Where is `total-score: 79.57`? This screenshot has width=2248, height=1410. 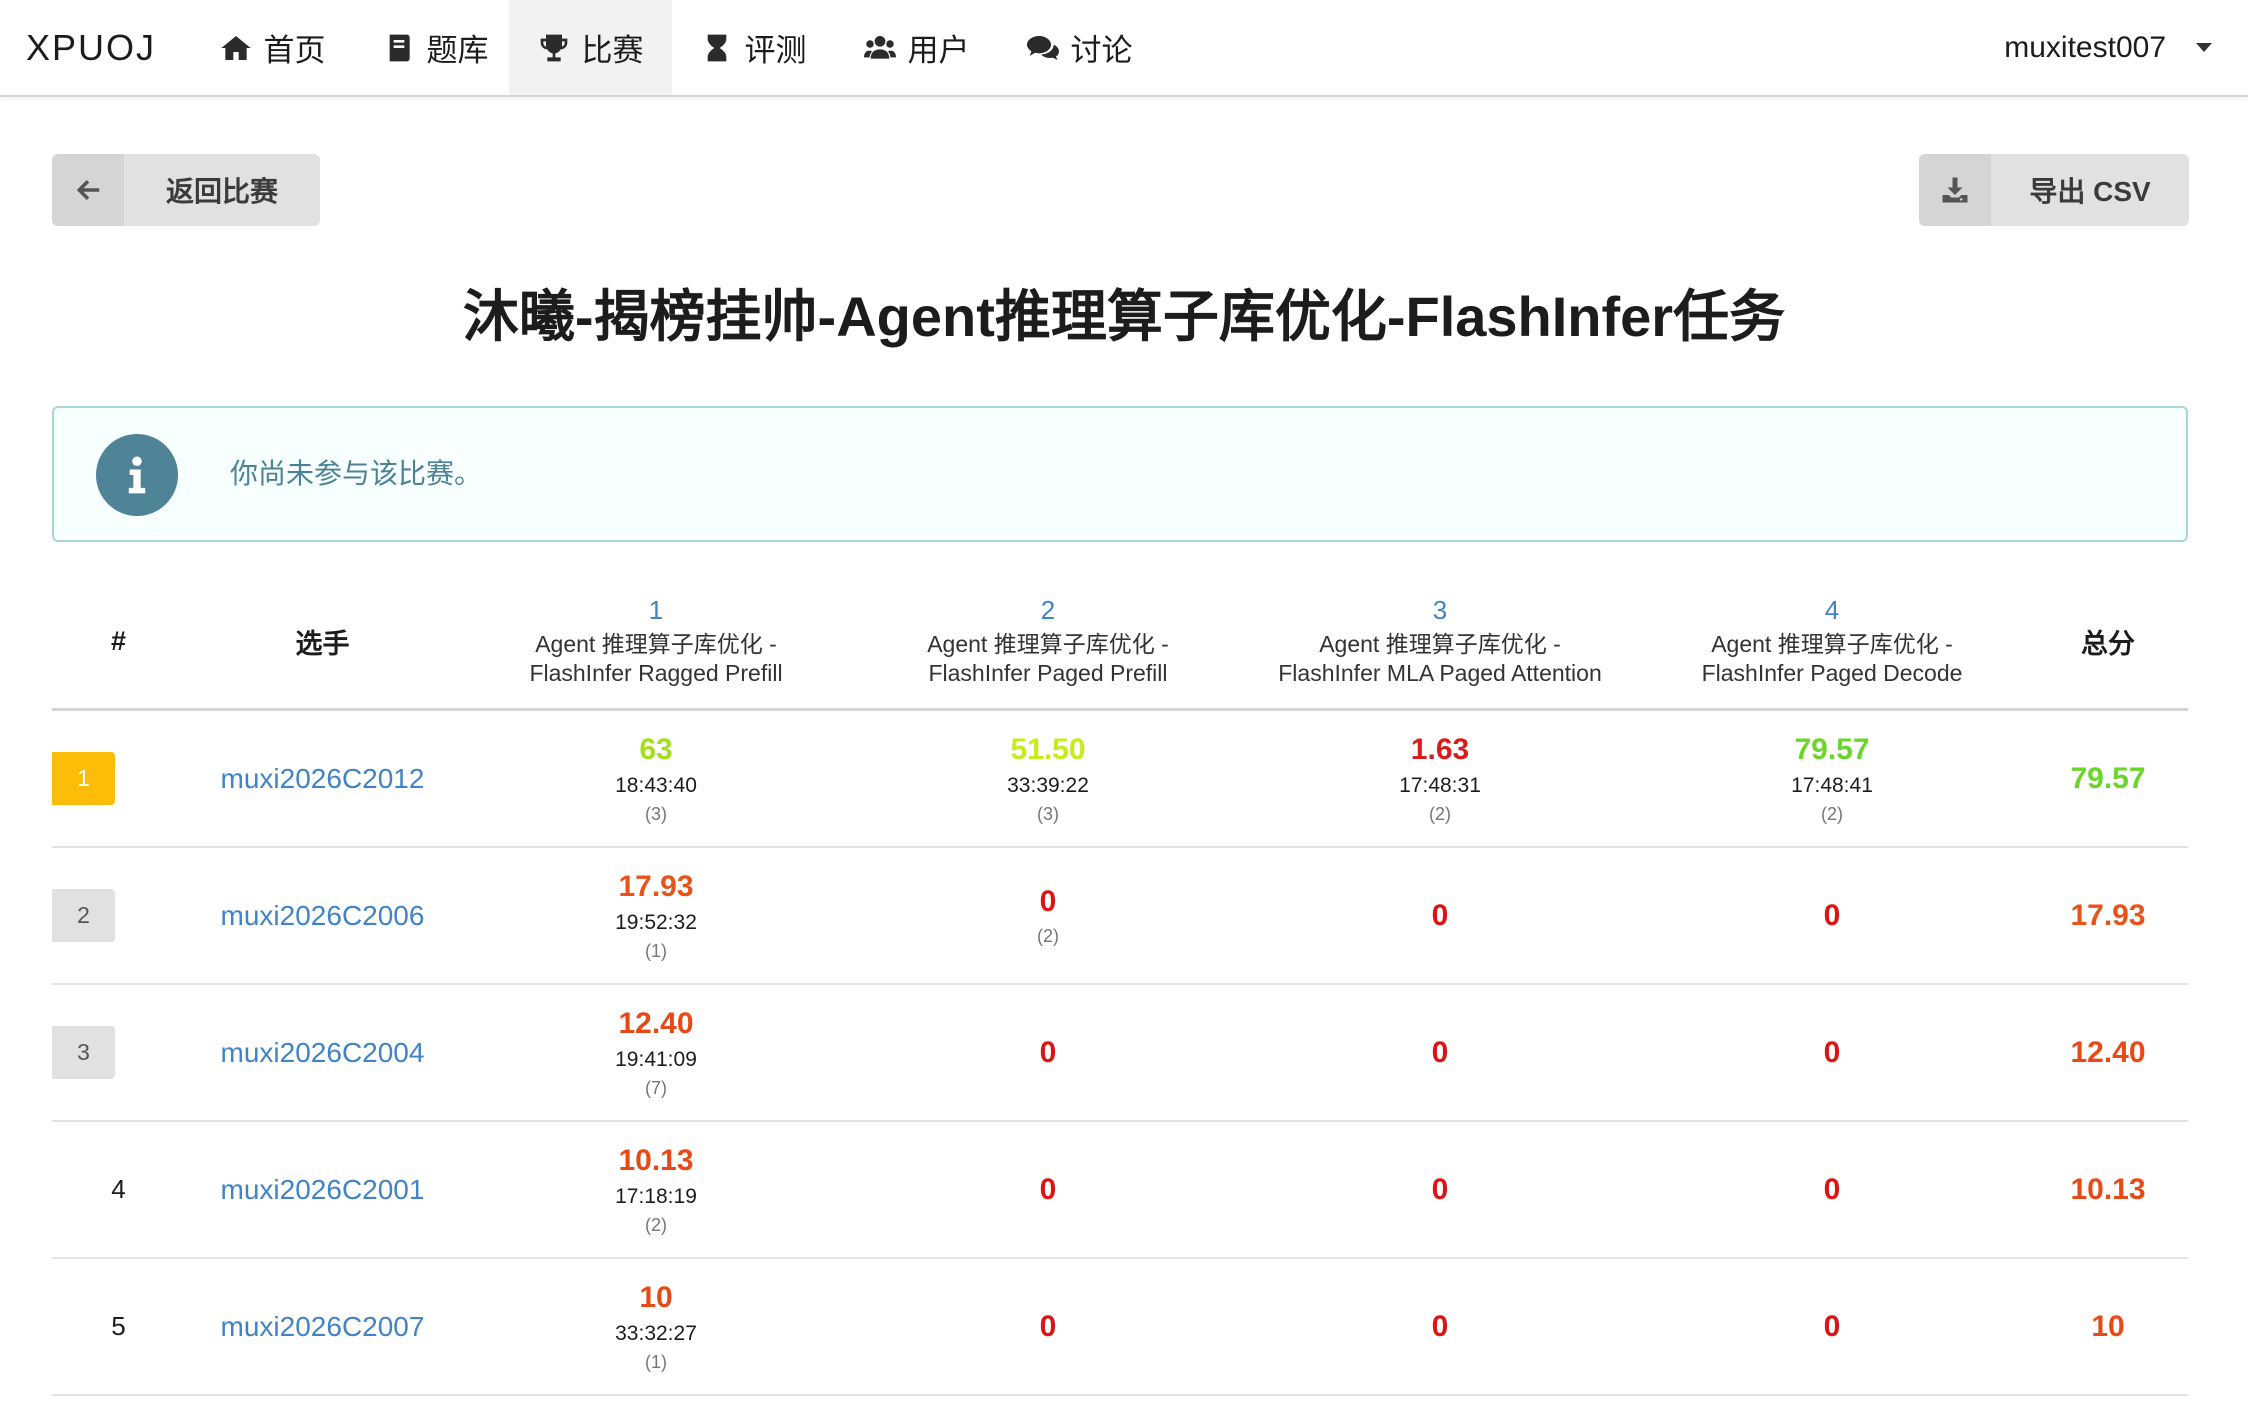 total-score: 79.57 is located at coordinates (2108, 778).